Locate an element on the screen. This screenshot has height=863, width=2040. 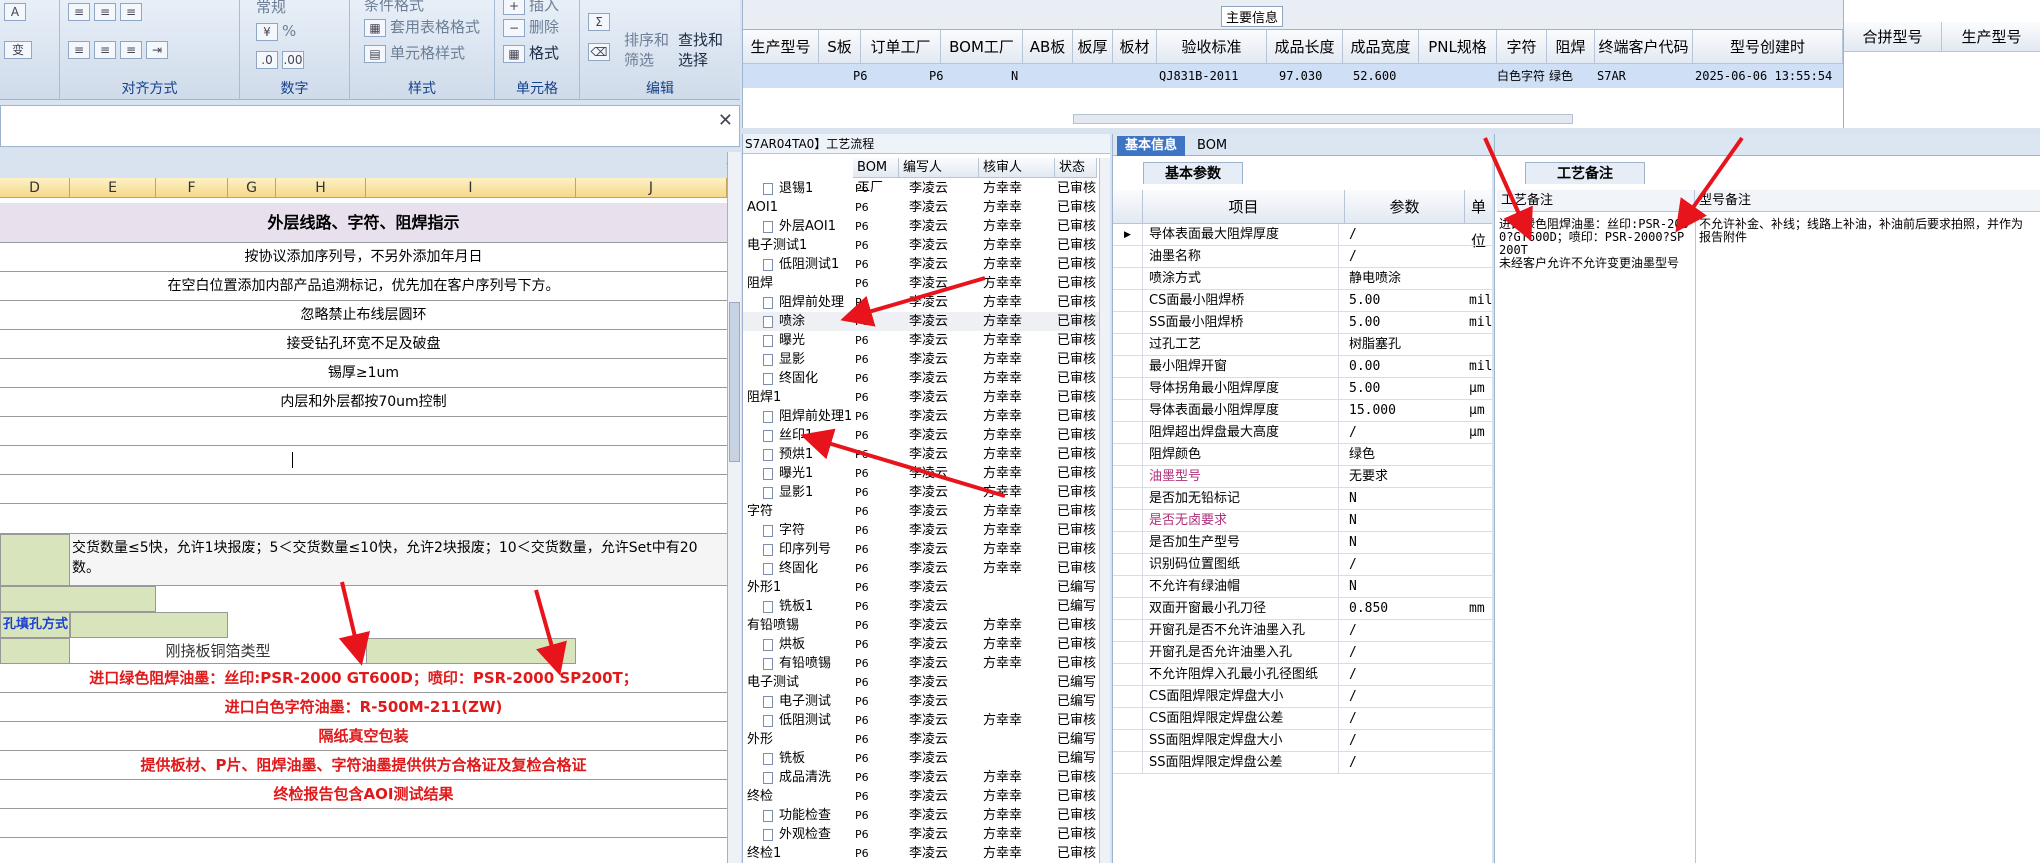
tree-col-writer: 编写人 is located at coordinates (939, 168).